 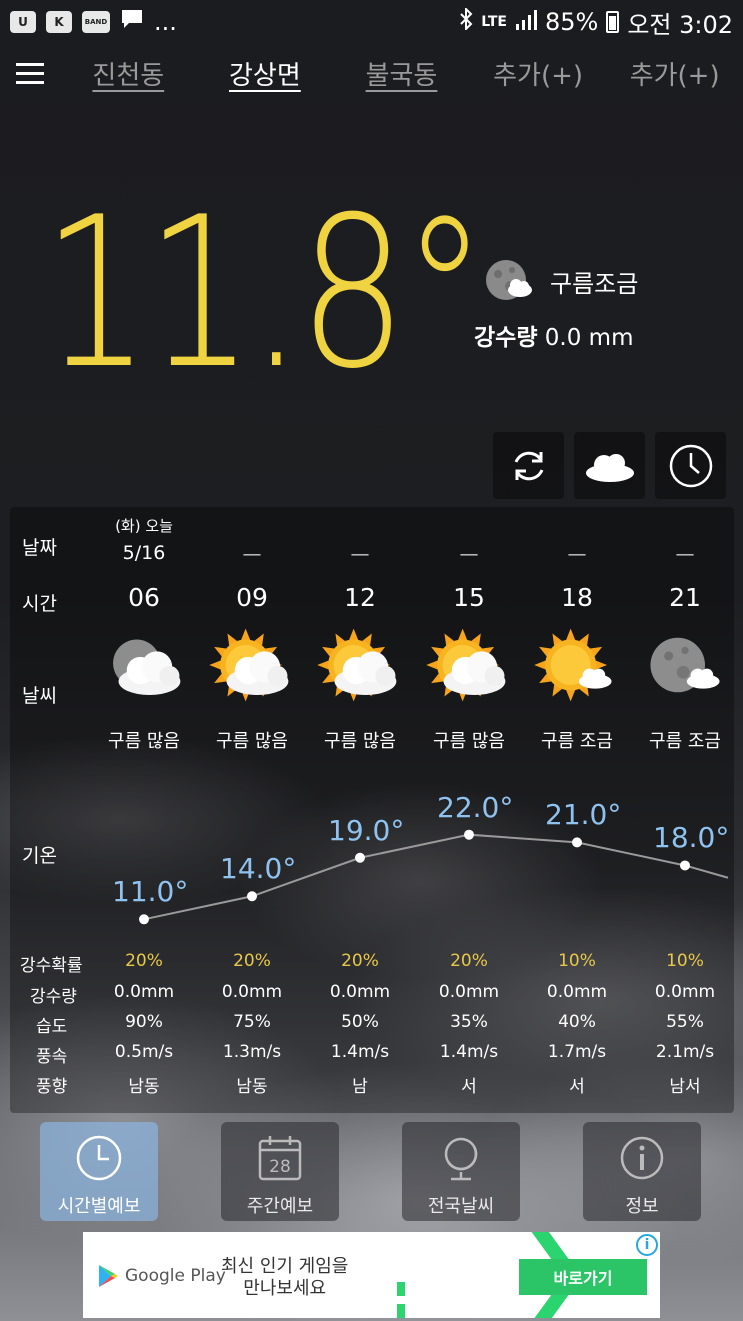 What do you see at coordinates (265, 73) in the screenshot?
I see `tab-location-2: 강상면` at bounding box center [265, 73].